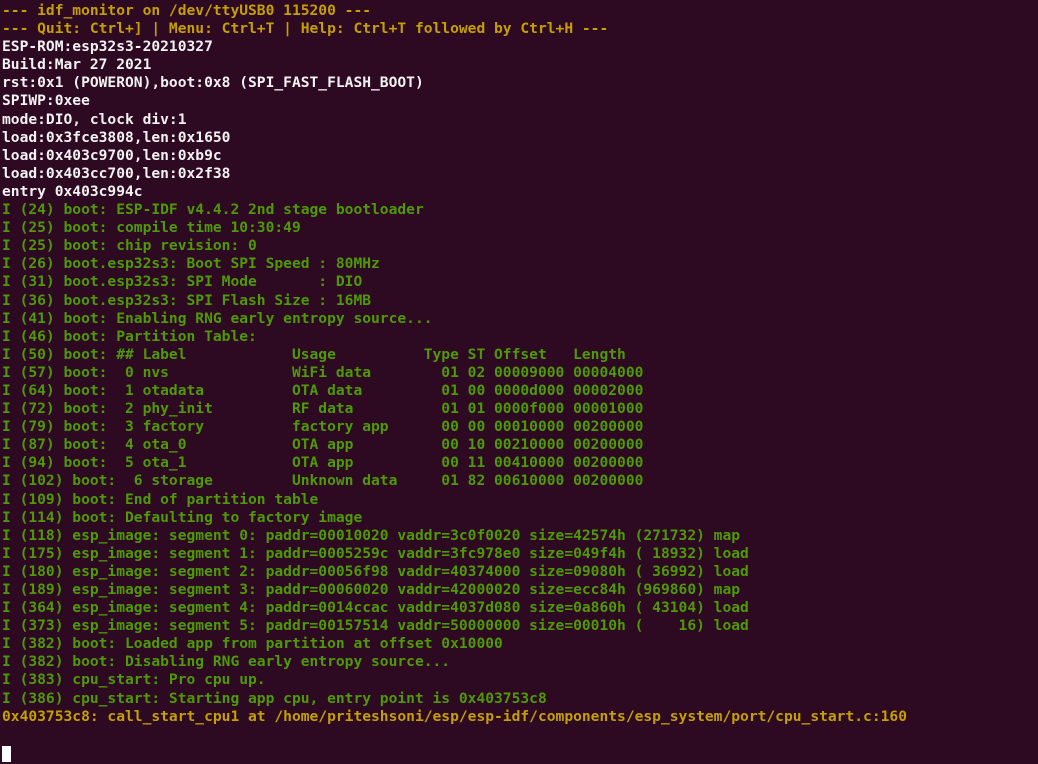  I want to click on terminal-line: I (109) boot: End of partition table, so click(160, 499).